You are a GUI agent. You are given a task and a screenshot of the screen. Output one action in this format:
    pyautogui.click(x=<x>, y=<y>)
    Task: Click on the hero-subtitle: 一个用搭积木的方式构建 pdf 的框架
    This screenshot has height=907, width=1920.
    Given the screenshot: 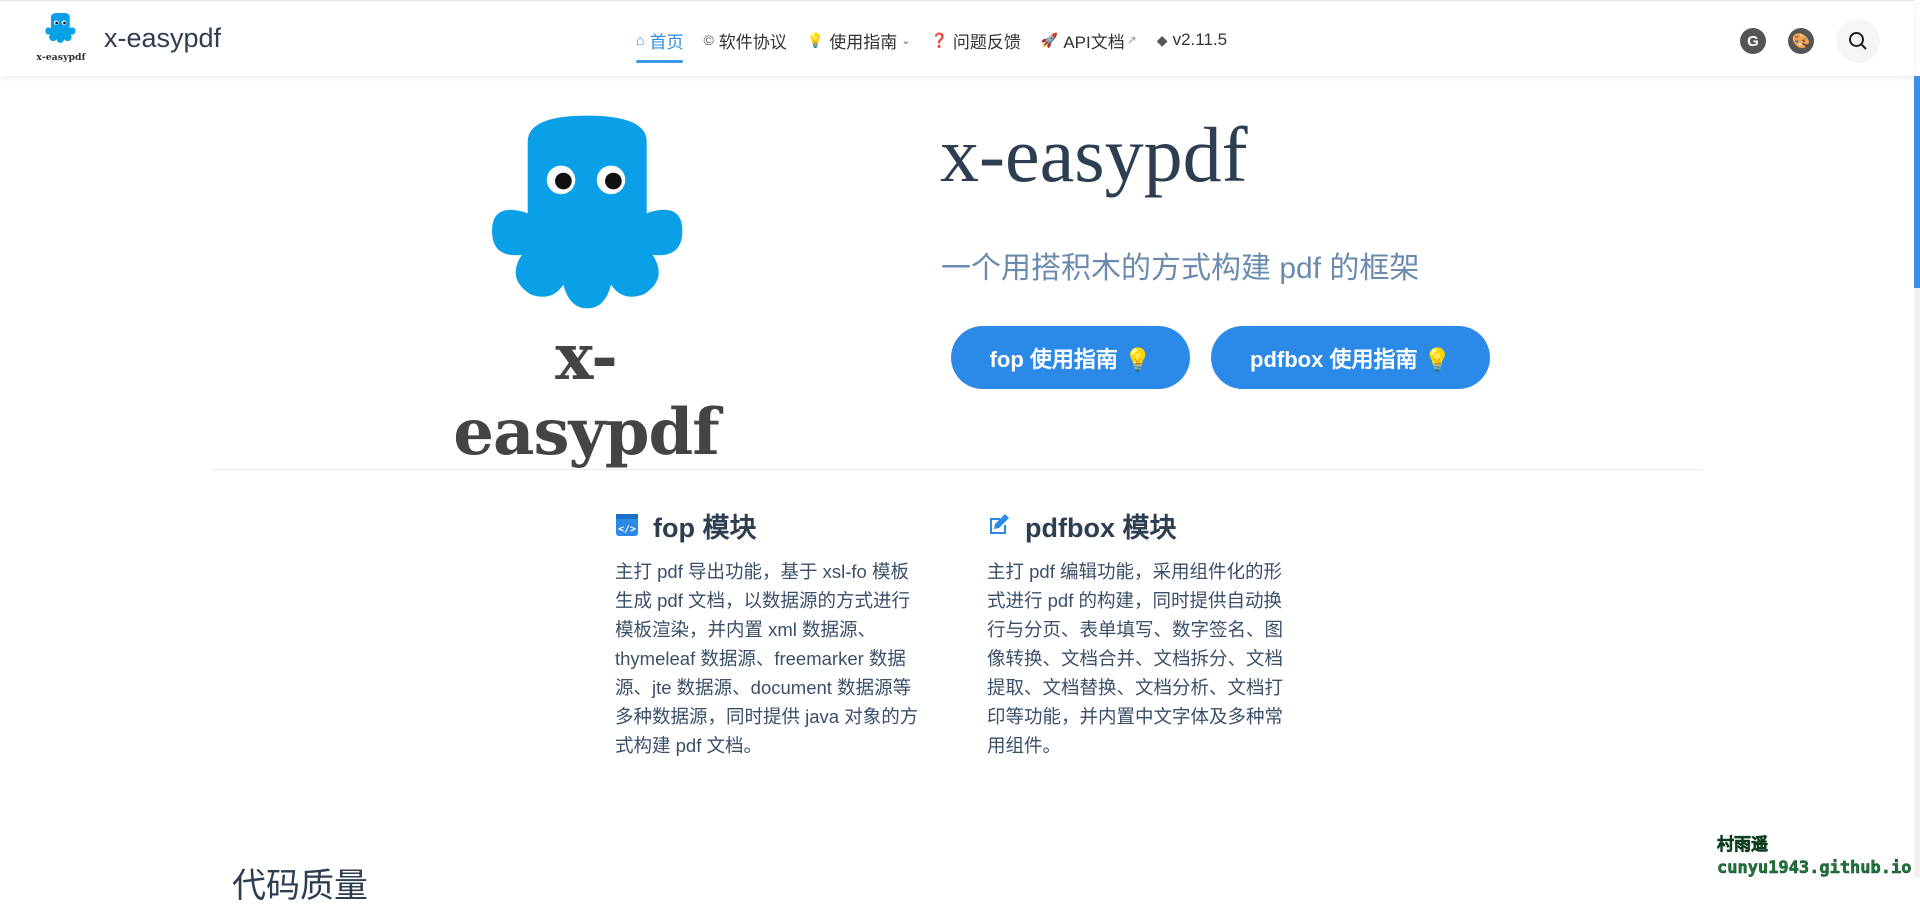 What is the action you would take?
    pyautogui.click(x=1180, y=268)
    